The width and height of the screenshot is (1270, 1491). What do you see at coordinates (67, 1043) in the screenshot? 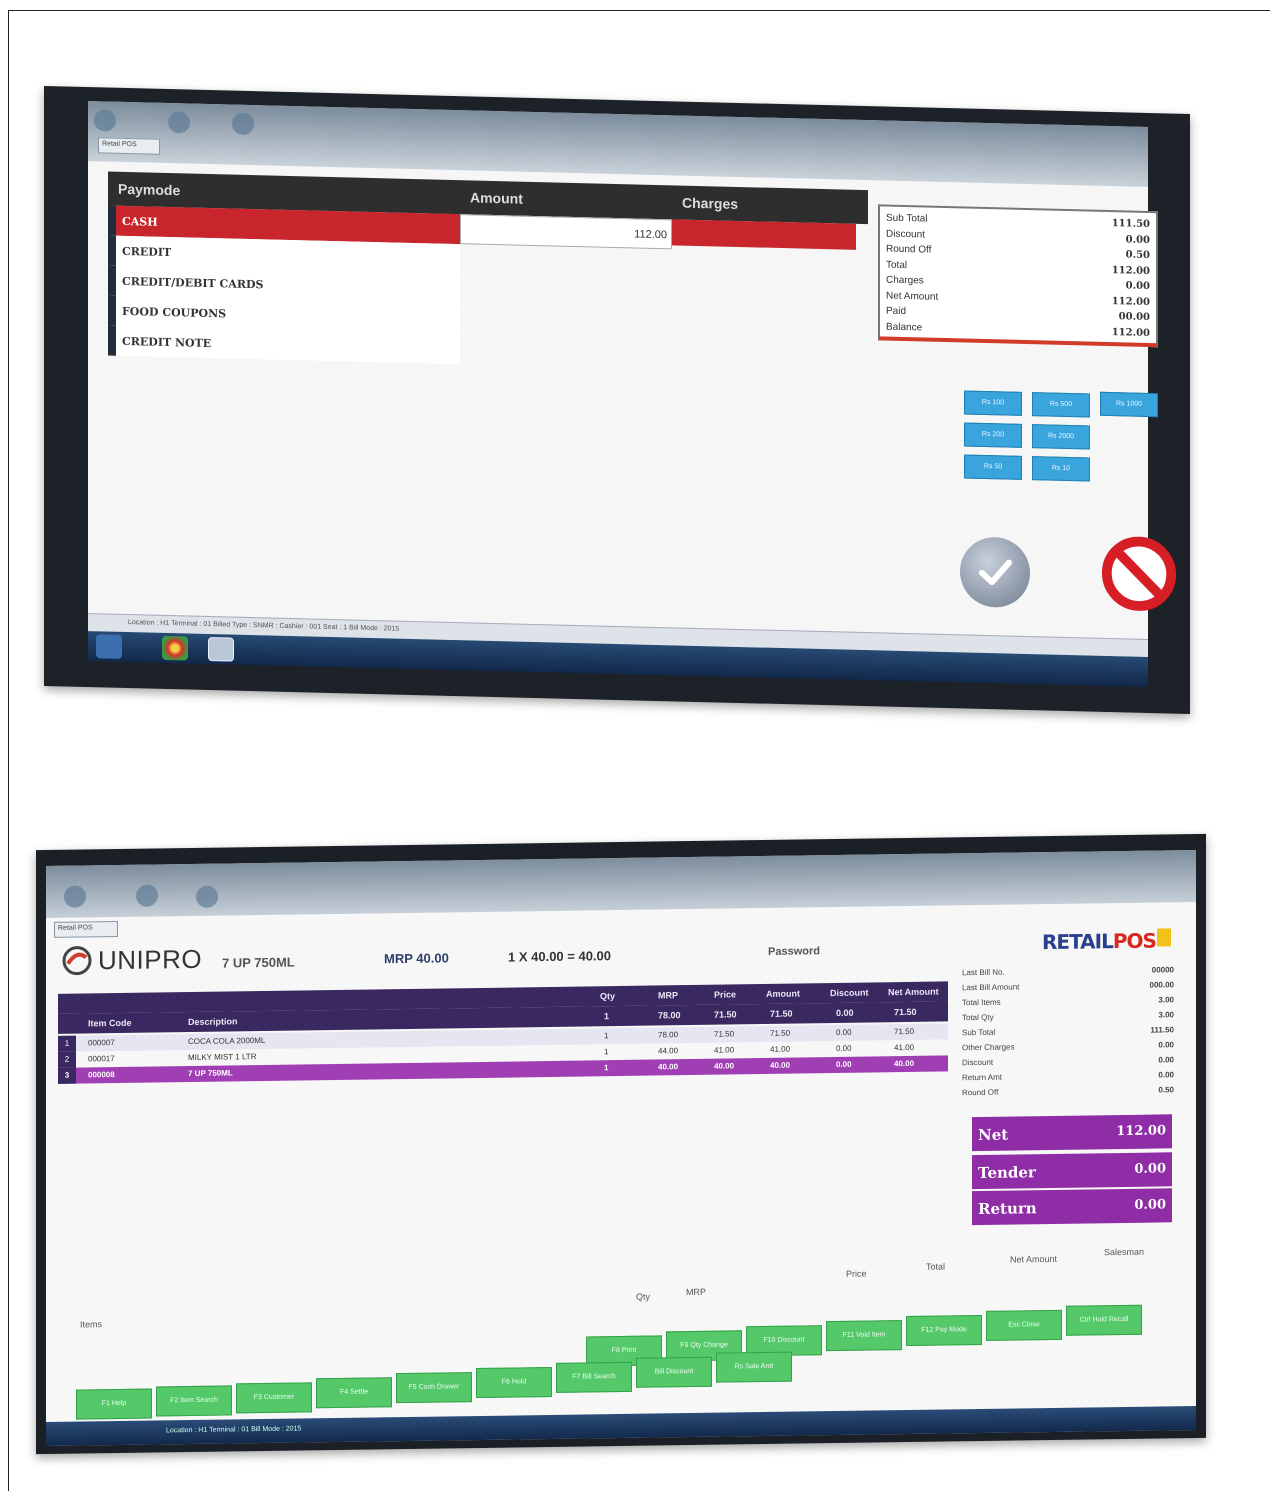
I see `row-number: 1` at bounding box center [67, 1043].